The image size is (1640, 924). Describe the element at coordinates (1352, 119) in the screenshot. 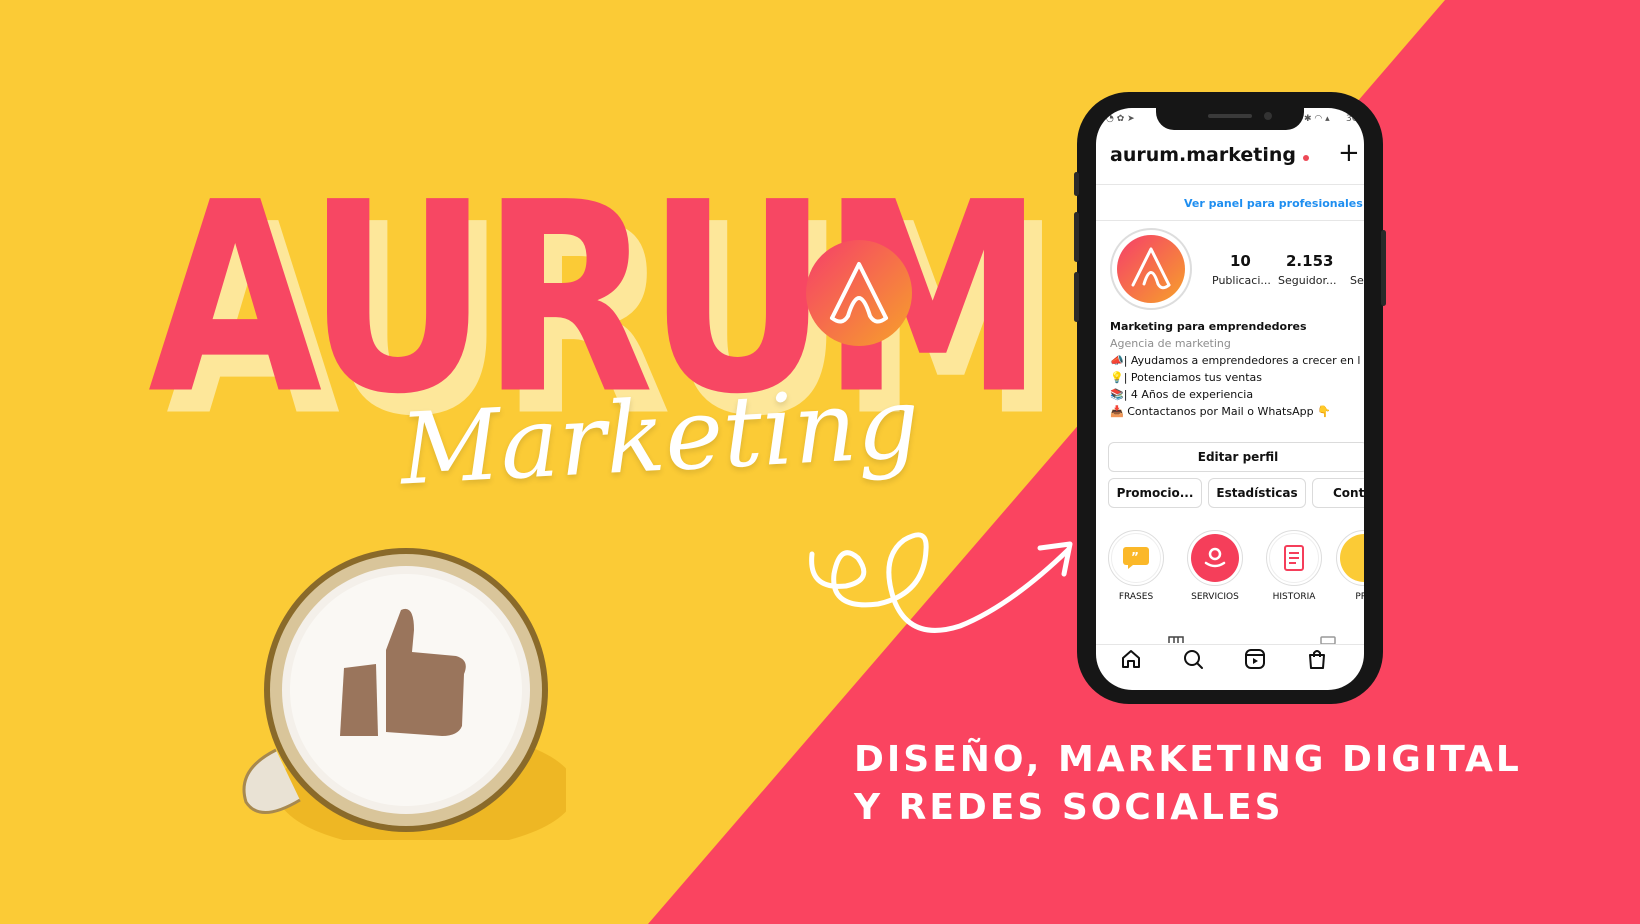

I see `status-network: 3G` at that location.